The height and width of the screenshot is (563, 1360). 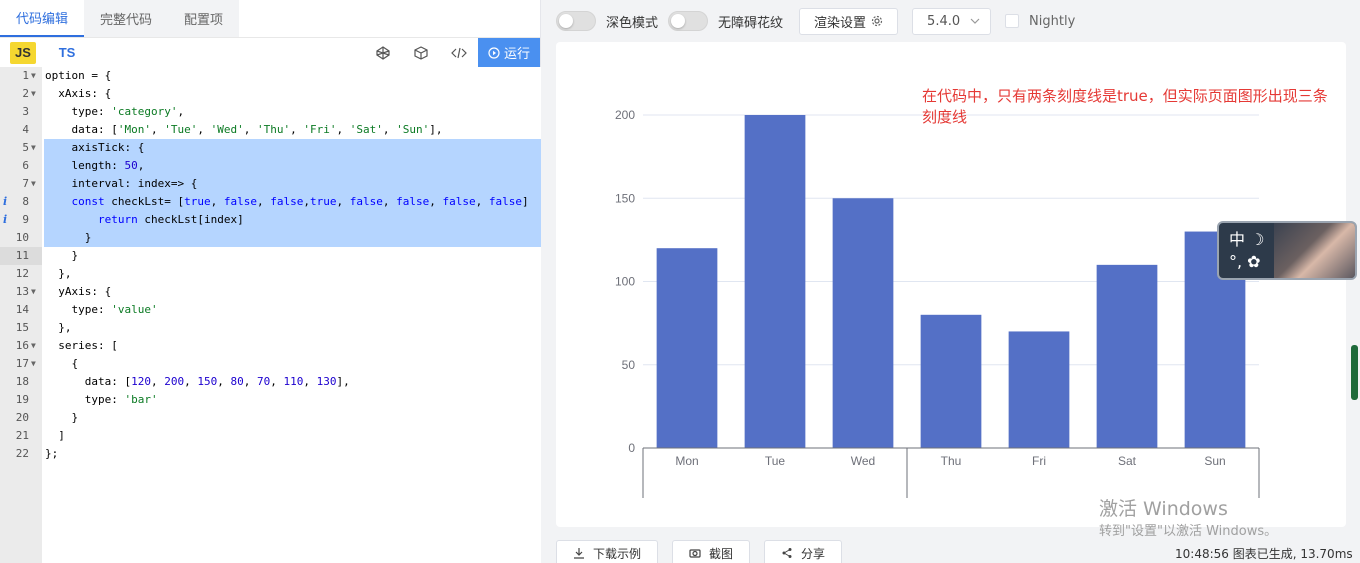 What do you see at coordinates (1012, 21) in the screenshot?
I see `nightly-checkbox` at bounding box center [1012, 21].